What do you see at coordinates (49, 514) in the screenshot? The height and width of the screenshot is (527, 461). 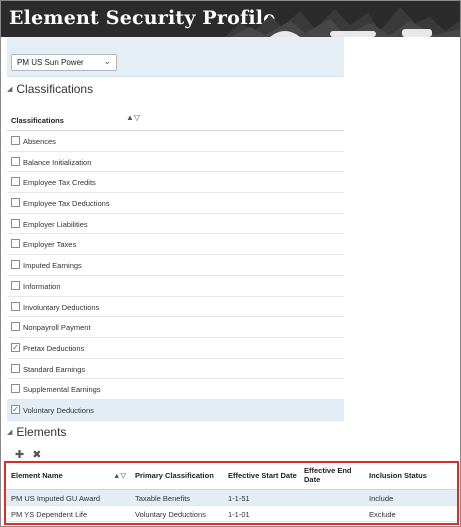 I see `cell-element-name: PM YS Dependent Life` at bounding box center [49, 514].